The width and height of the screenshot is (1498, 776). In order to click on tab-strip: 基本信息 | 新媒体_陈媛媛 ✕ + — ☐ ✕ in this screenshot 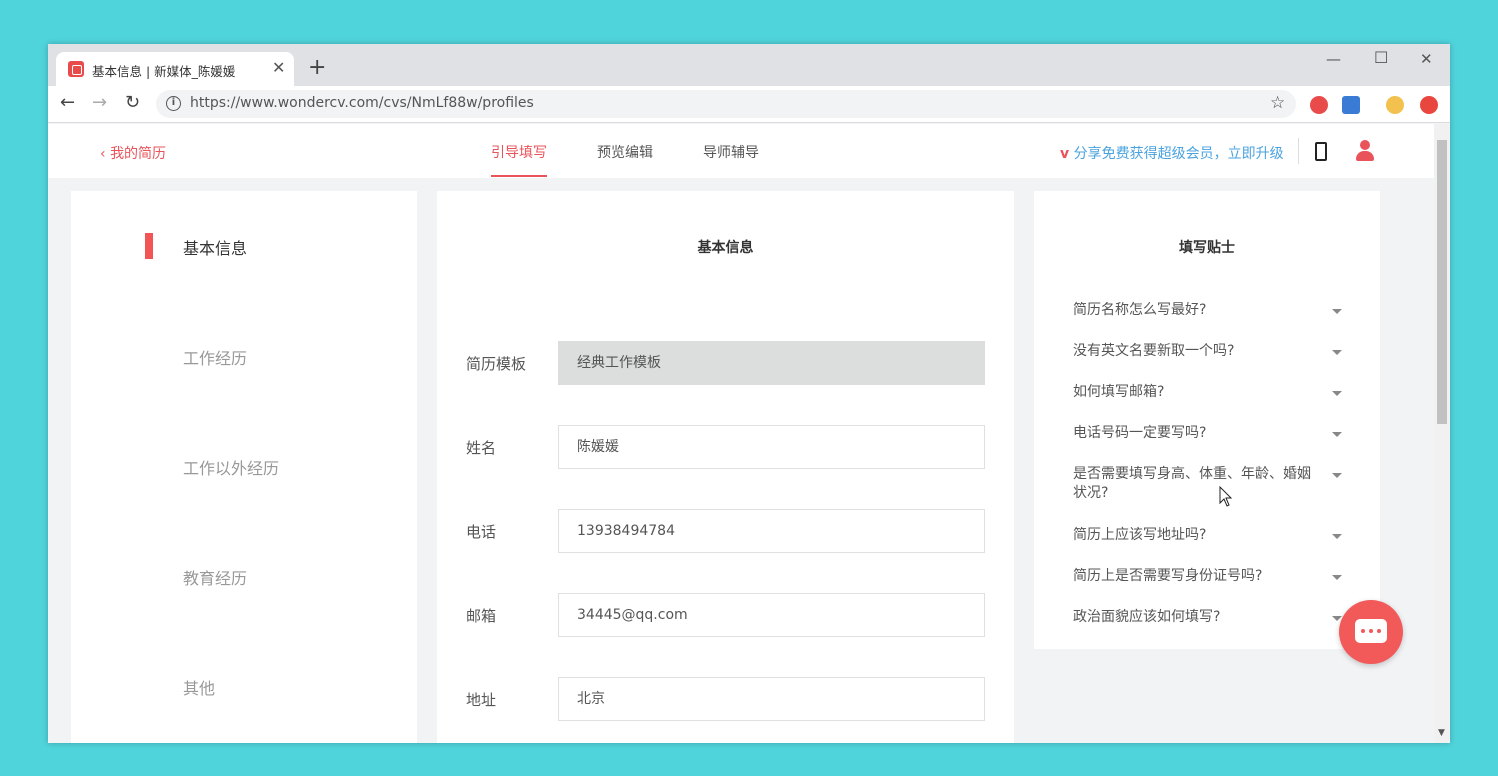, I will do `click(749, 65)`.